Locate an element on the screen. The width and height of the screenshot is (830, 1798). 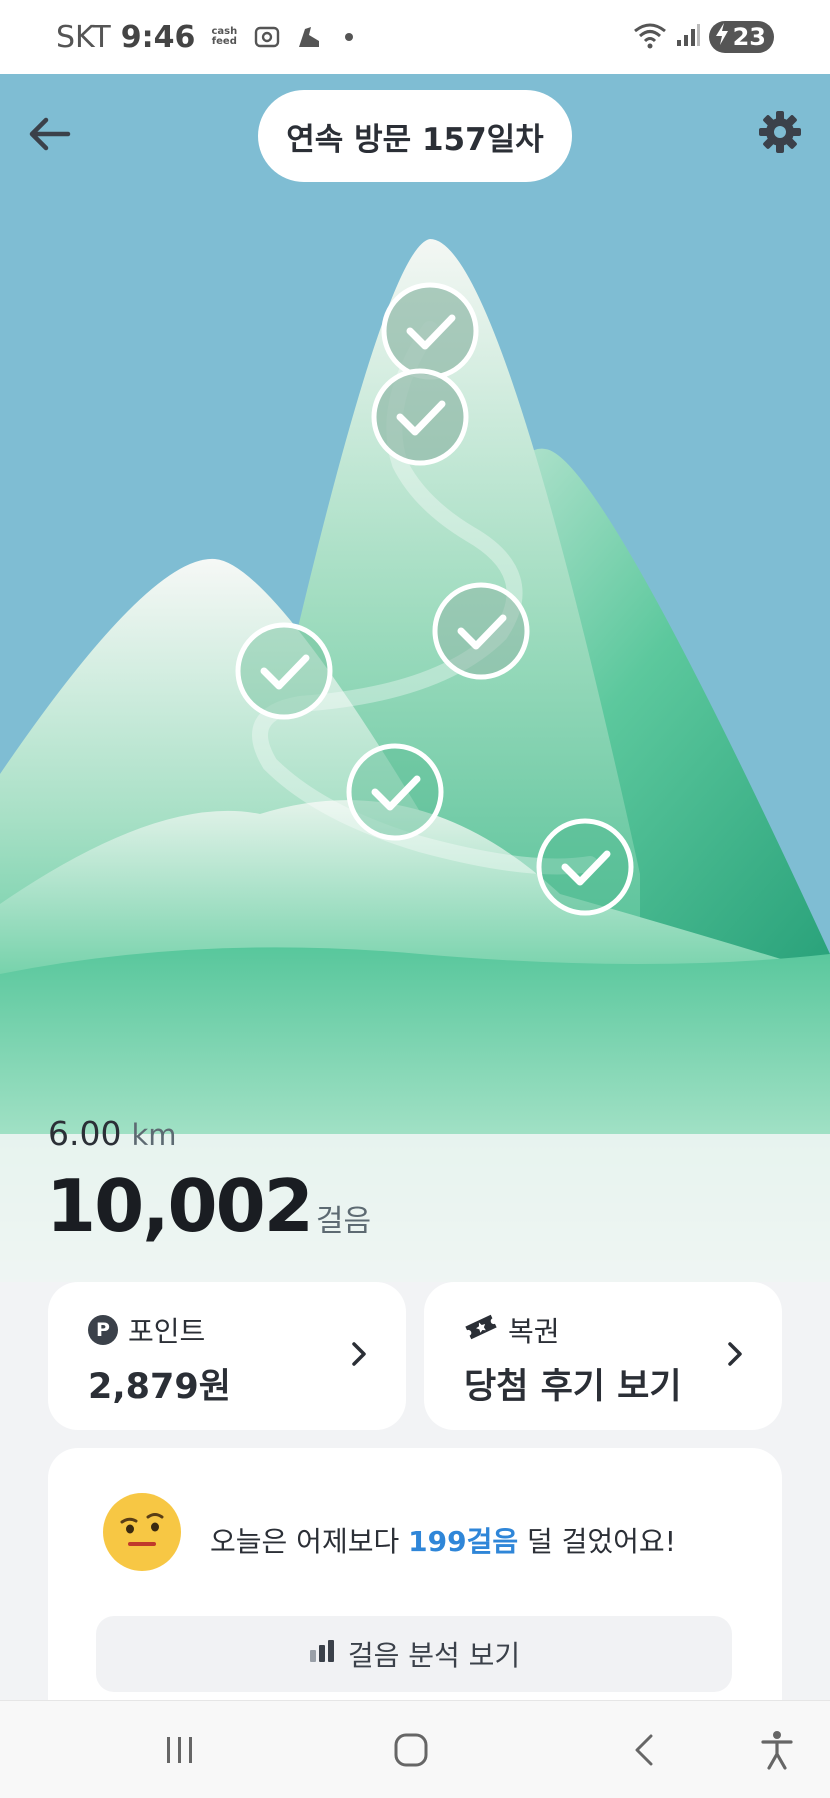
shoe-icon is located at coordinates (309, 37).